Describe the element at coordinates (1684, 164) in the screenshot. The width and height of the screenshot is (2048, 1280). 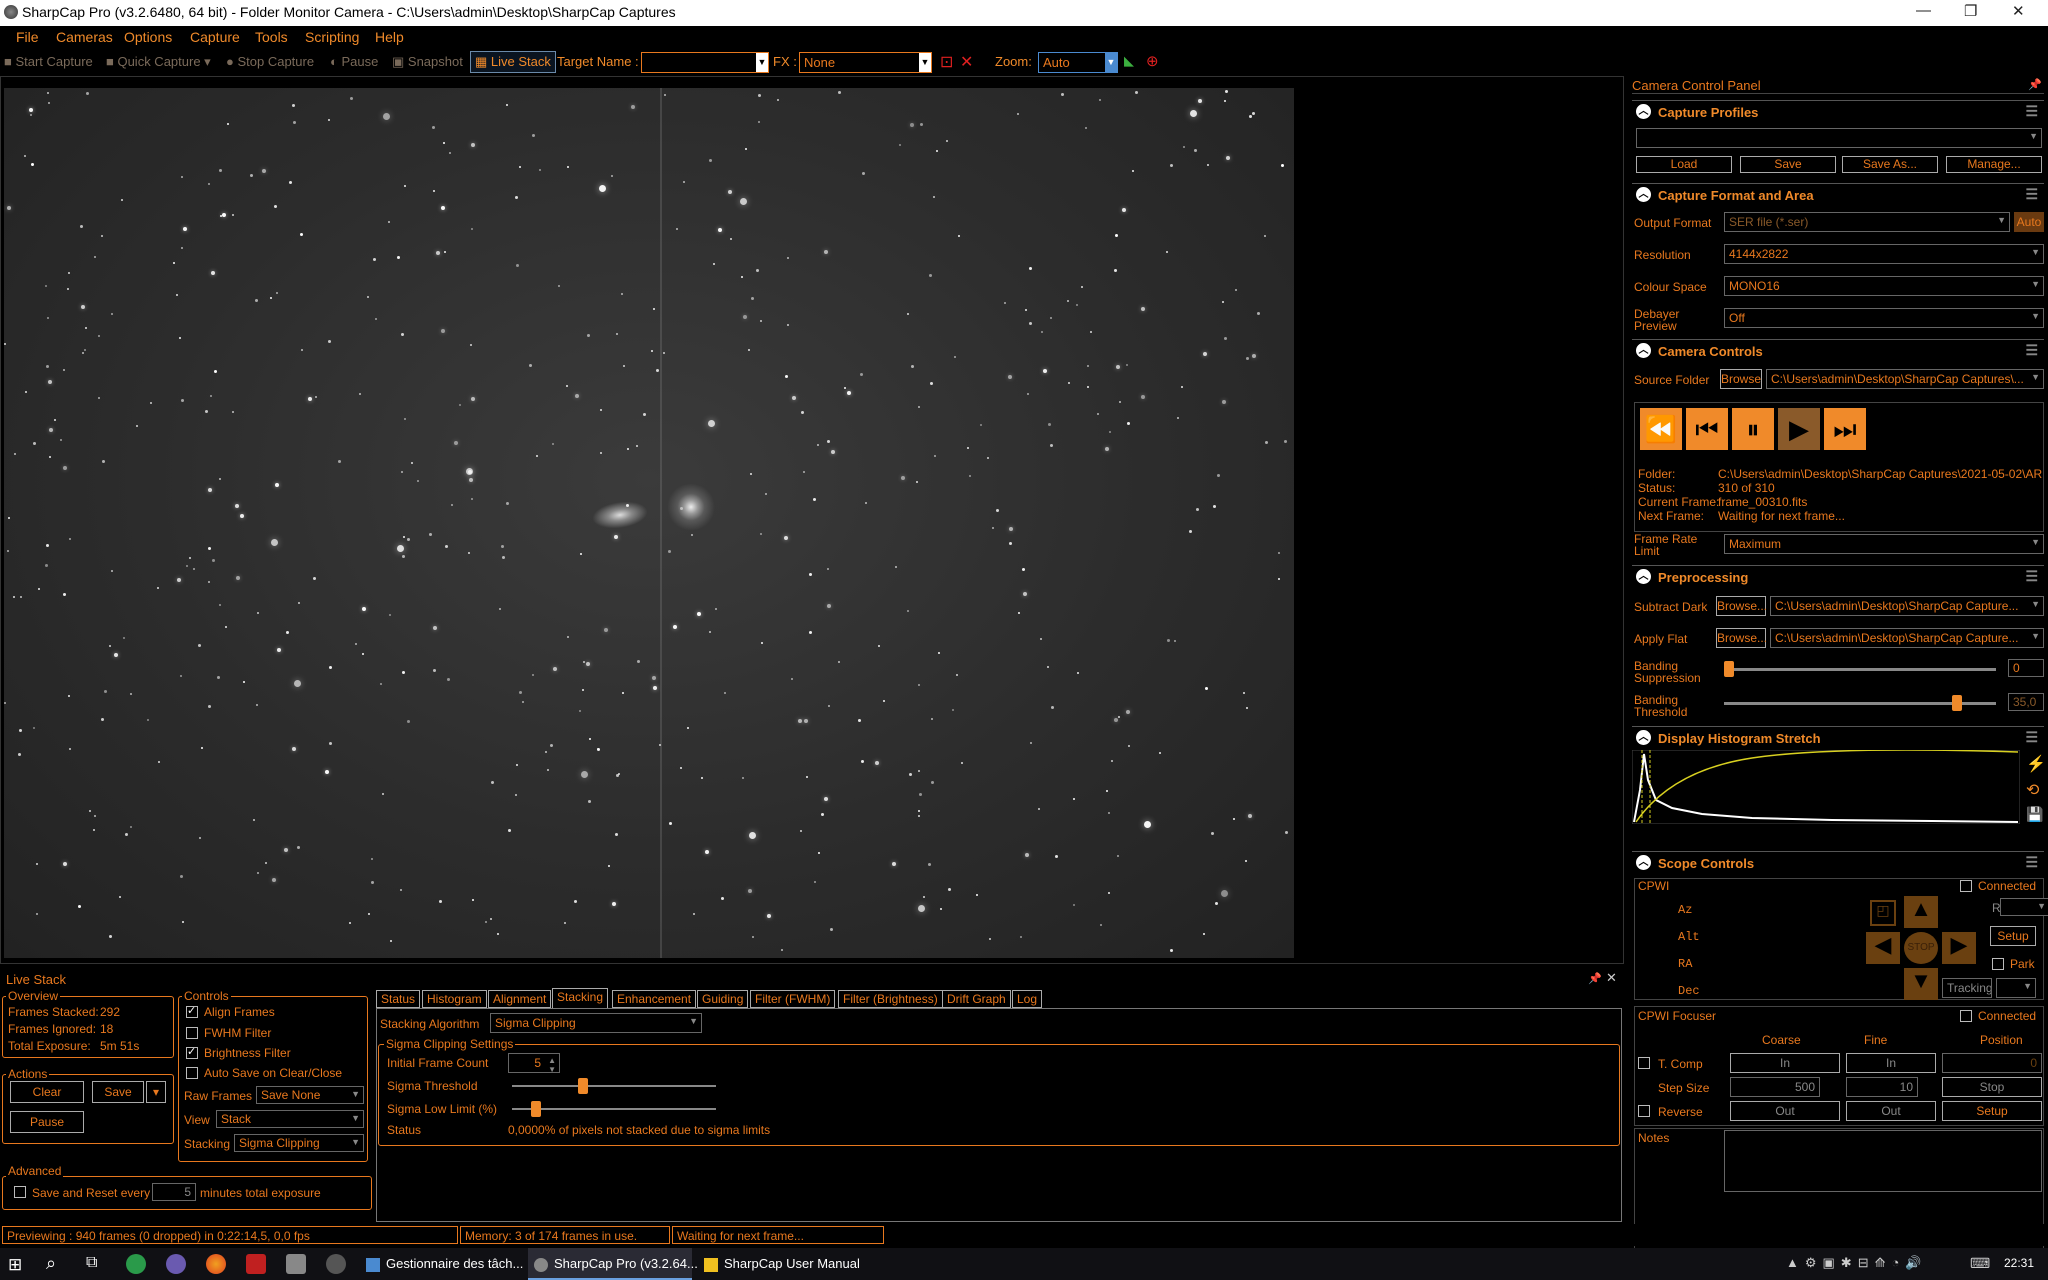
I see `load-profile-button: Load` at that location.